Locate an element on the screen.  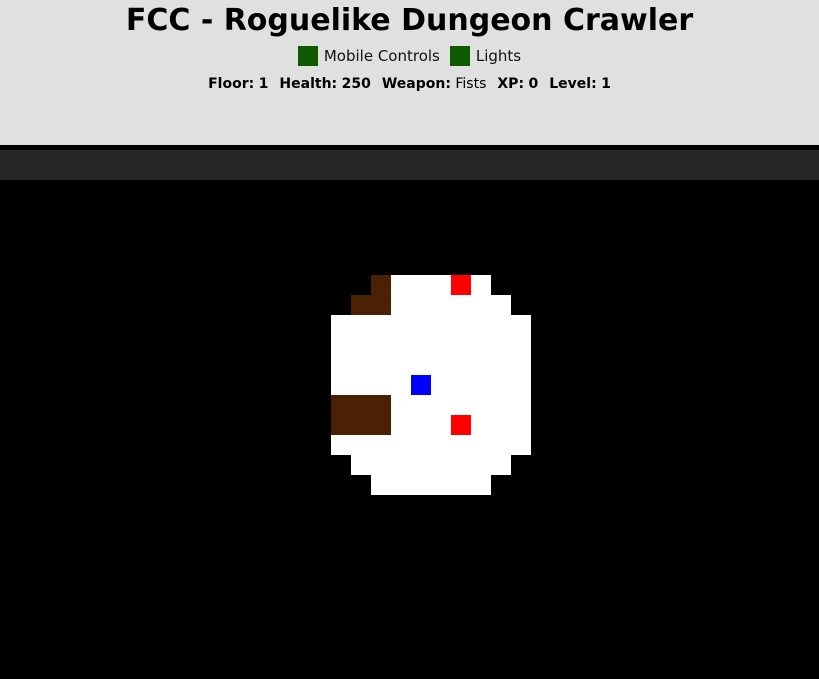
stat-health-value: 250 is located at coordinates (356, 84).